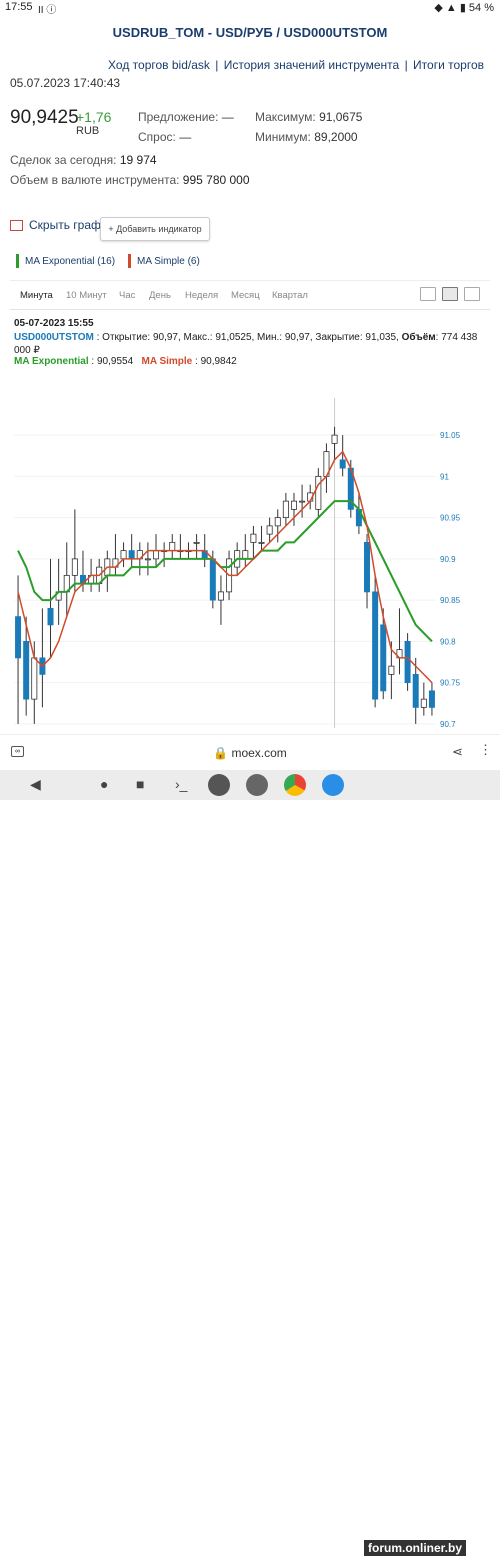 This screenshot has height=1556, width=500. I want to click on link-results: Итоги торгов, so click(448, 65).